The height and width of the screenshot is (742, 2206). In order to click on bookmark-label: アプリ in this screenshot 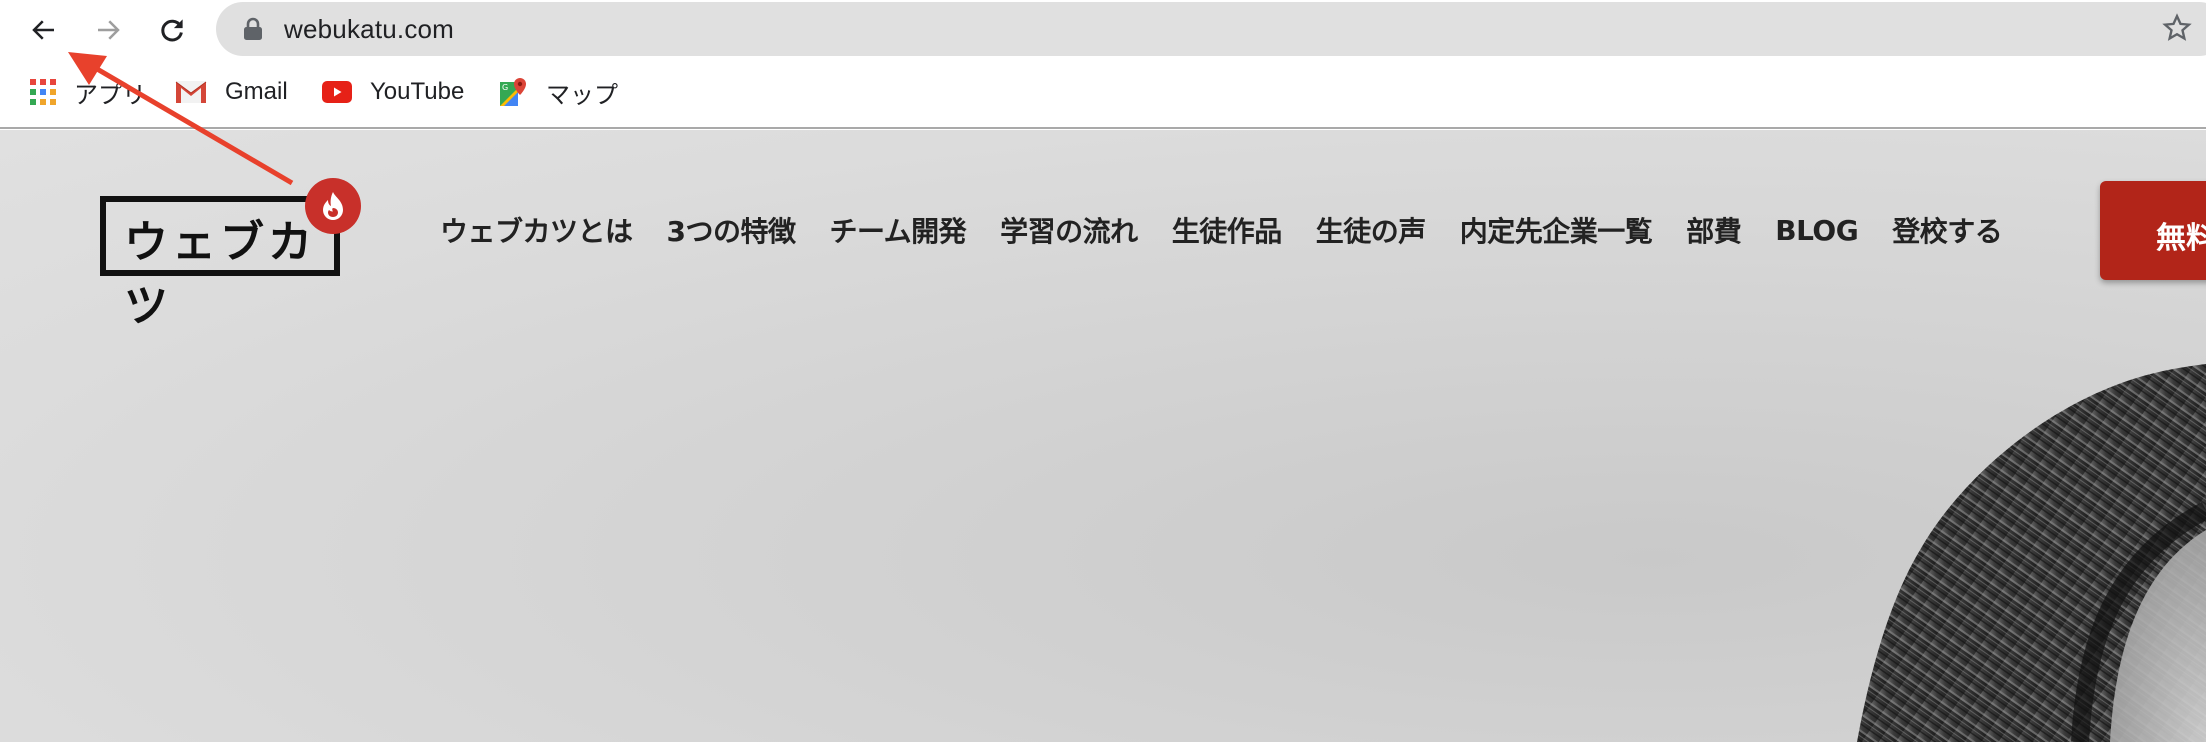, I will do `click(110, 95)`.